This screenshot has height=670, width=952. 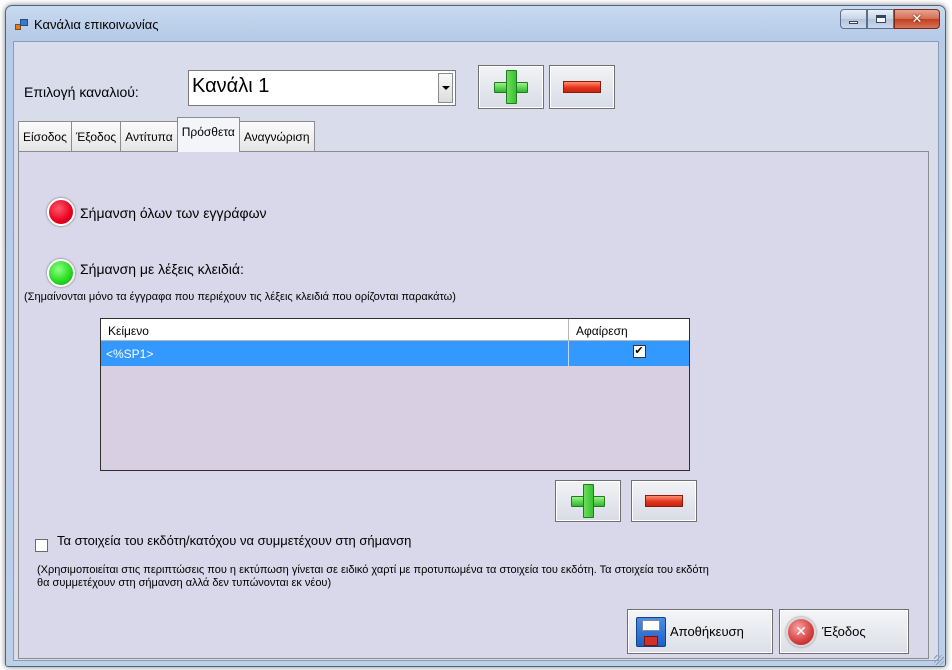 I want to click on column-header-text: Κείμενο, so click(x=335, y=329).